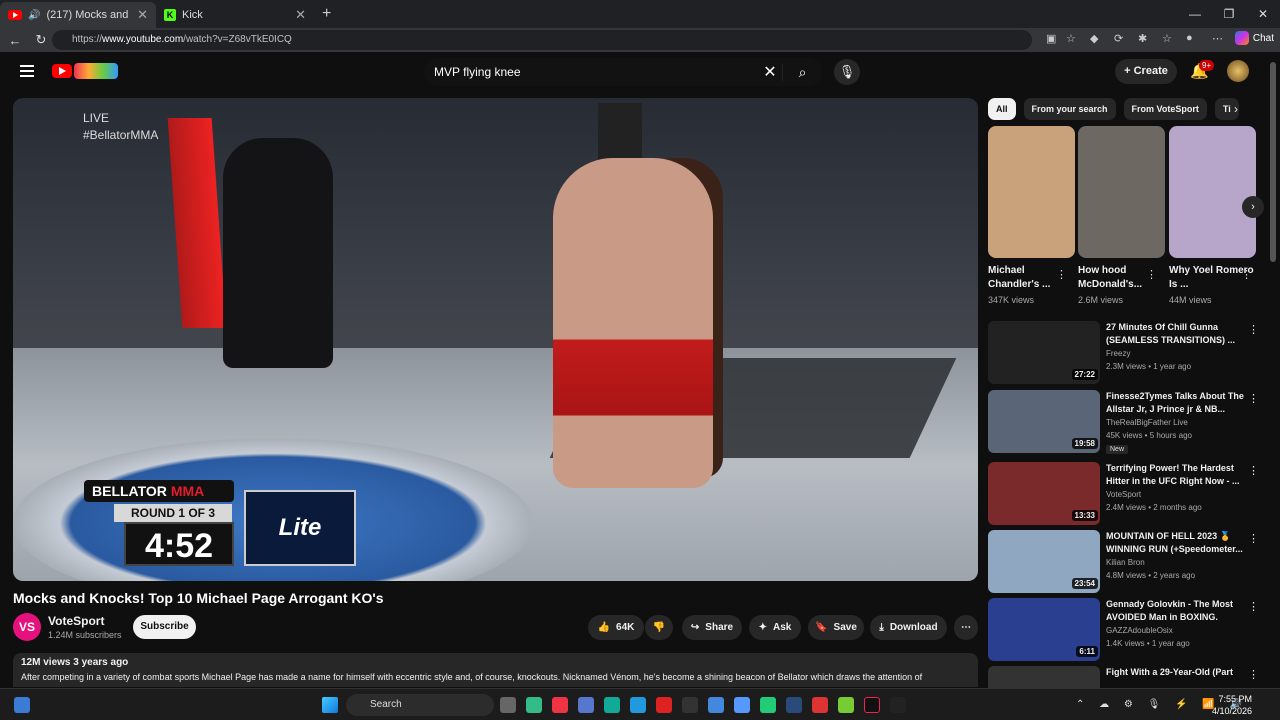 The image size is (1280, 720). What do you see at coordinates (1123, 494) in the screenshot?
I see `rec-channel: VoteSport` at bounding box center [1123, 494].